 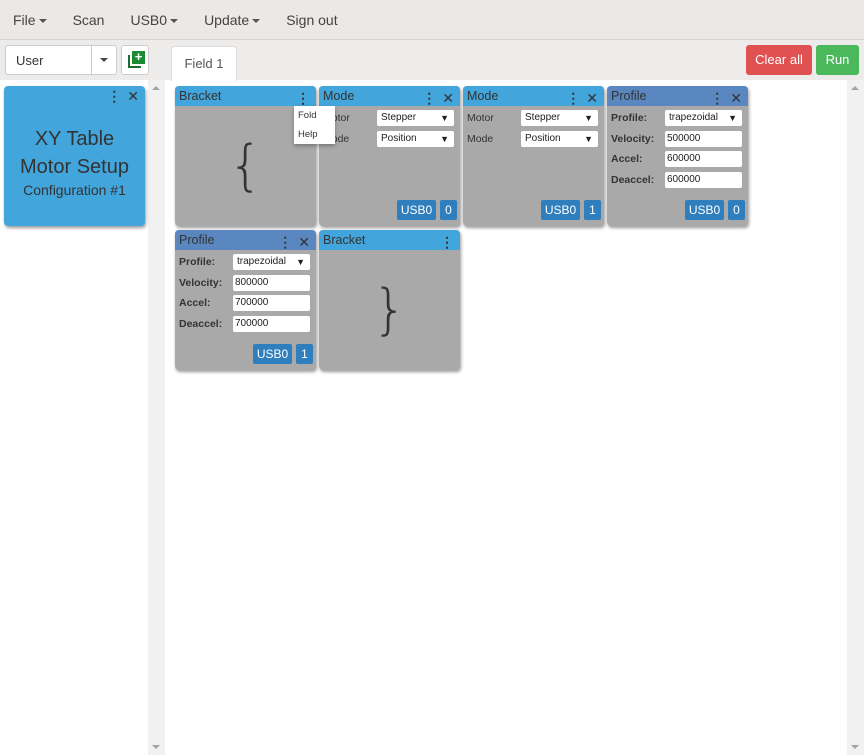 I want to click on left-scrollbar, so click(x=156, y=417).